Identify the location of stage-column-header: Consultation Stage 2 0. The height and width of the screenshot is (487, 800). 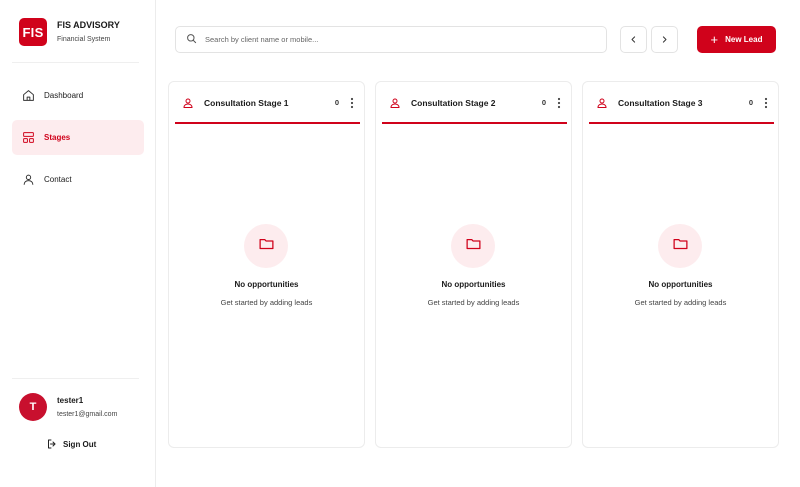
(473, 103).